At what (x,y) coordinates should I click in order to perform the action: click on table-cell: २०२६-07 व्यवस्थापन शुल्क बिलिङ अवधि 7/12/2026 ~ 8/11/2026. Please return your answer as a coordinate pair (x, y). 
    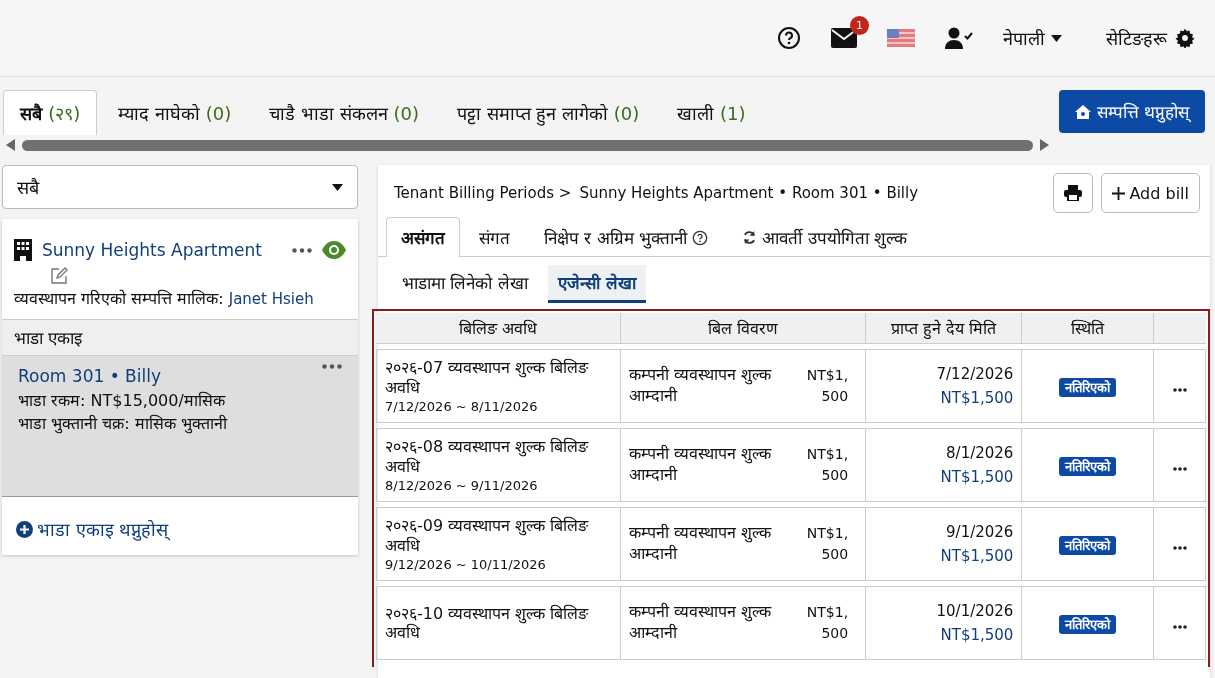
    Looking at the image, I should click on (499, 386).